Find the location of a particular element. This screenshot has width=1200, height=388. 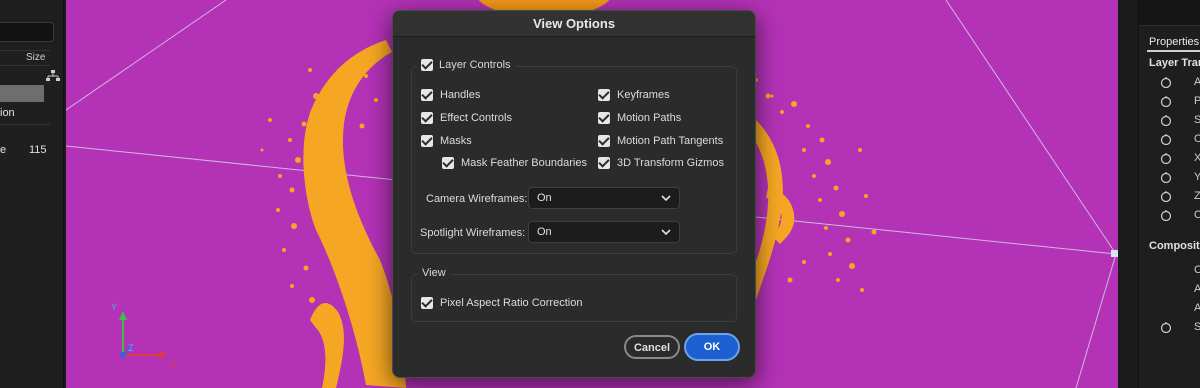

layer-controls-toggle: Layer Controls is located at coordinates (466, 65).